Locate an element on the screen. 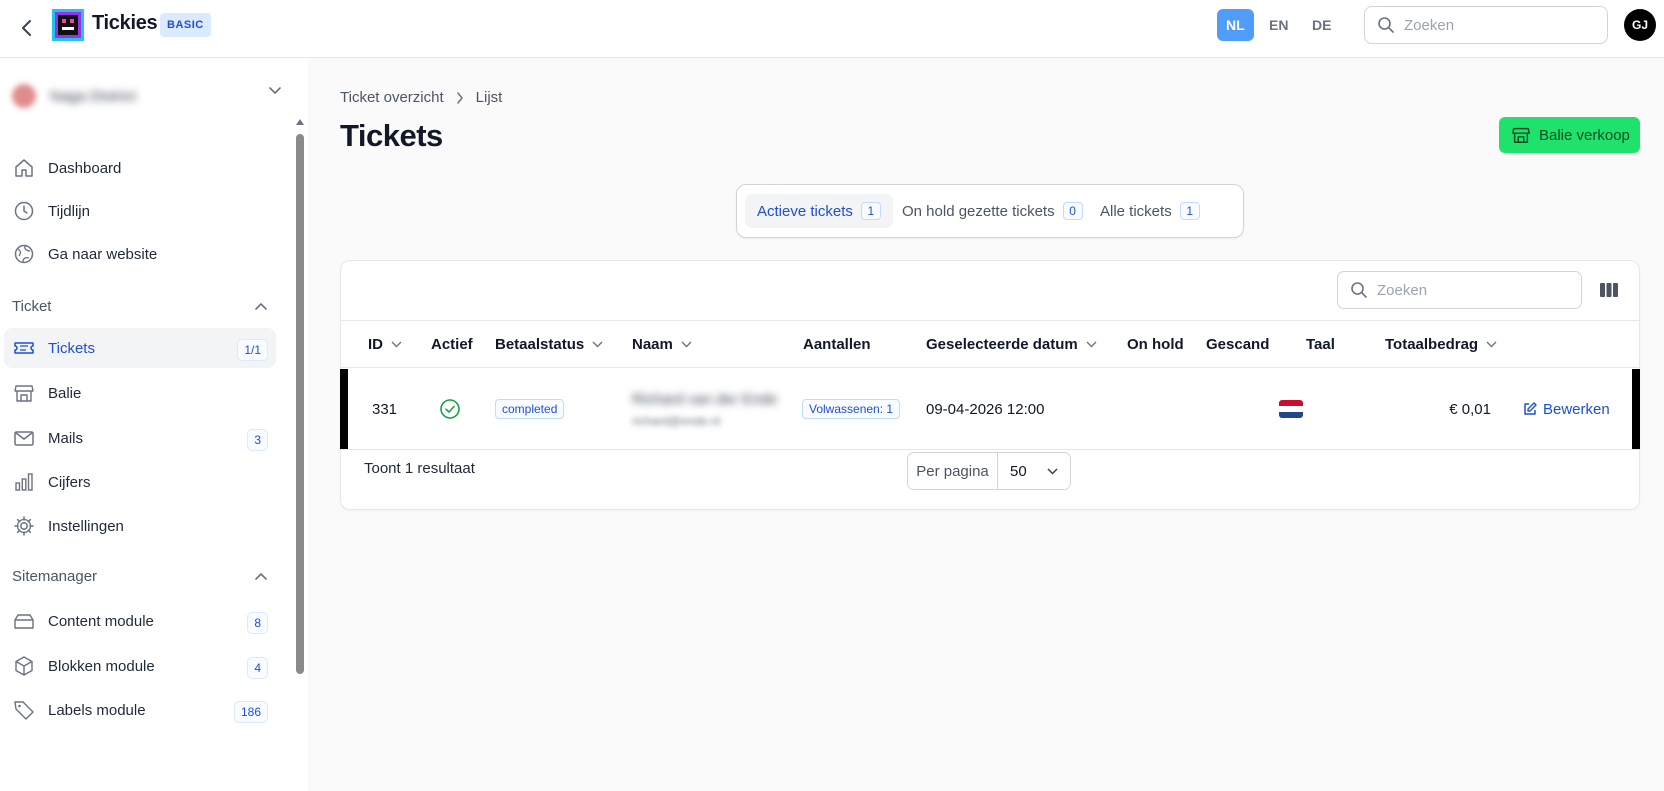 The image size is (1664, 791). sidebar-item-instellingen: Instellingen is located at coordinates (140, 526).